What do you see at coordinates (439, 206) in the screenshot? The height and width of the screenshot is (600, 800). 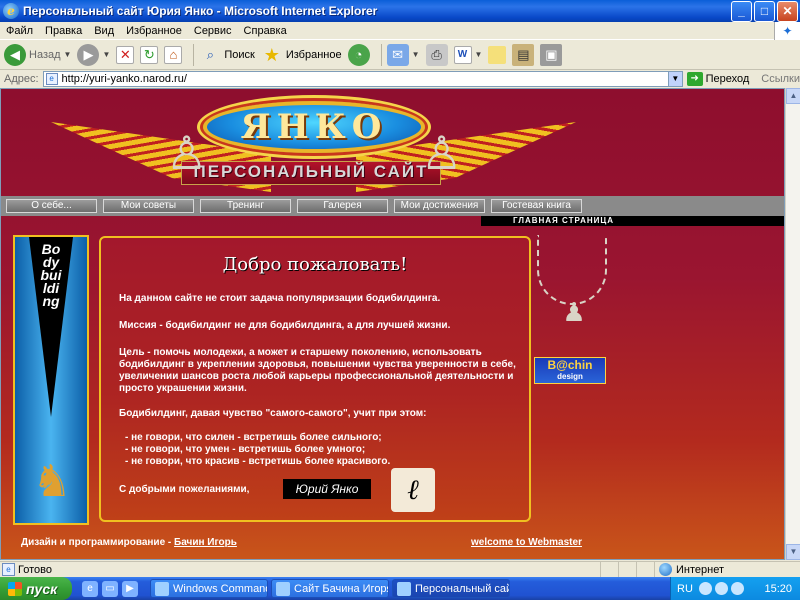 I see `nav-achievements: Мои достижения` at bounding box center [439, 206].